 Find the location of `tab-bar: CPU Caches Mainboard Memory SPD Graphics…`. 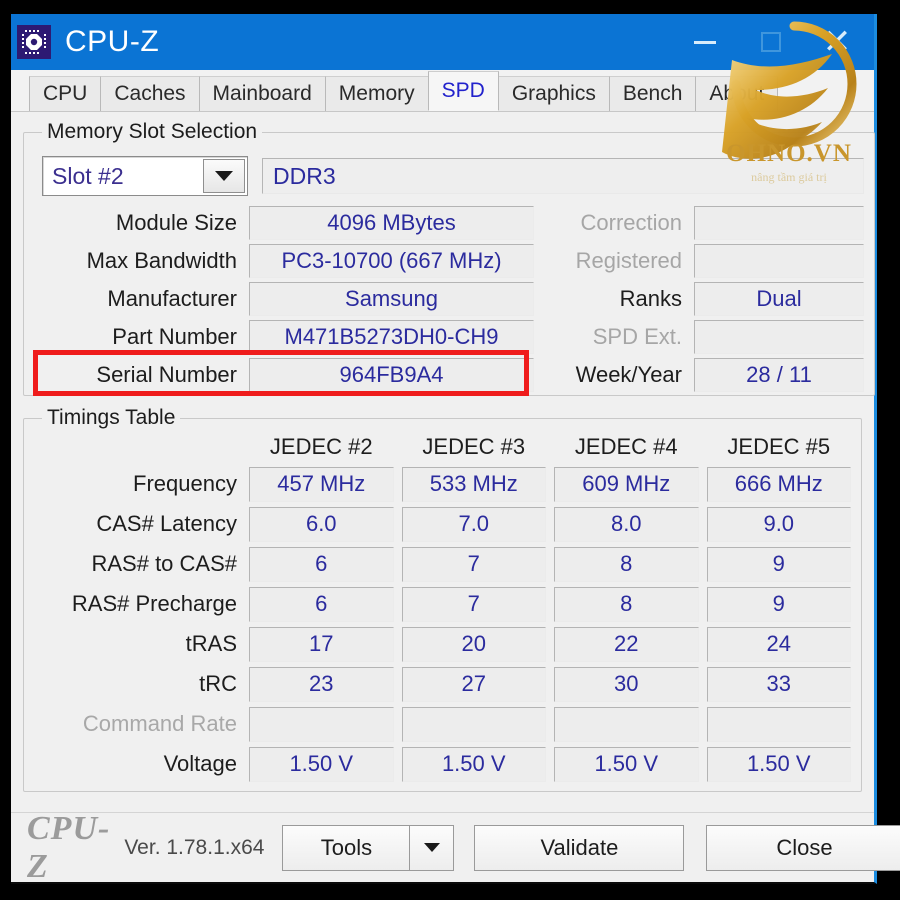

tab-bar: CPU Caches Mainboard Memory SPD Graphics… is located at coordinates (442, 91).